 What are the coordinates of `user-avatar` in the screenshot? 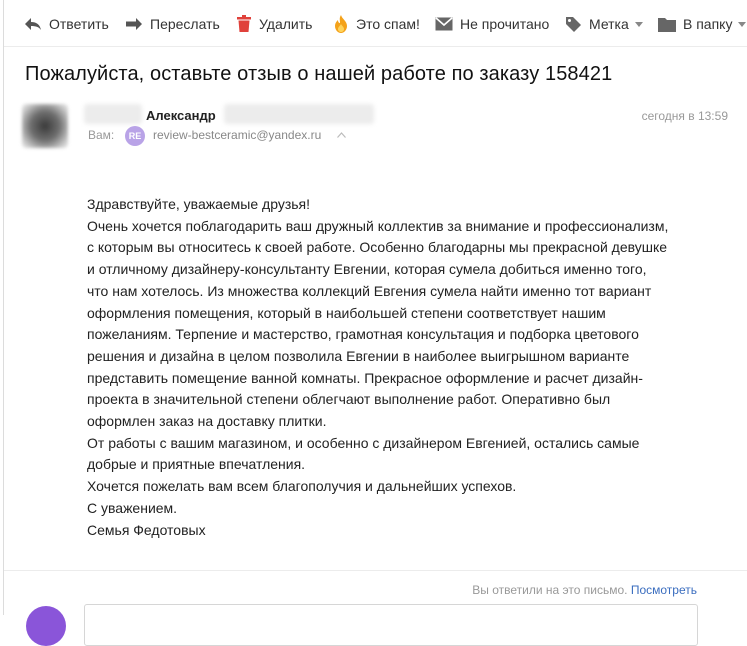 It's located at (46, 626).